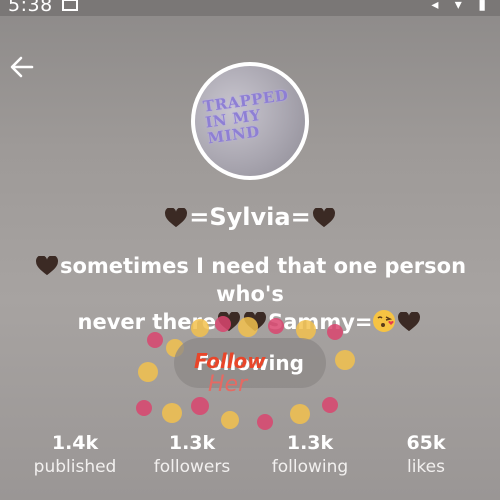 The height and width of the screenshot is (500, 500). Describe the element at coordinates (70, 5) in the screenshot. I see `image-notification-icon` at that location.